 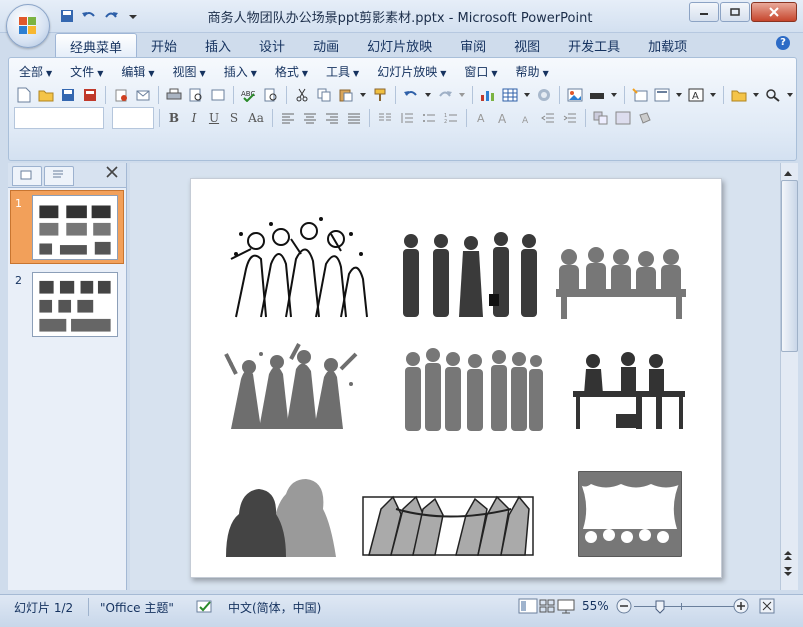 What do you see at coordinates (480, 71) in the screenshot?
I see `menu-window: 窗口 ▼` at bounding box center [480, 71].